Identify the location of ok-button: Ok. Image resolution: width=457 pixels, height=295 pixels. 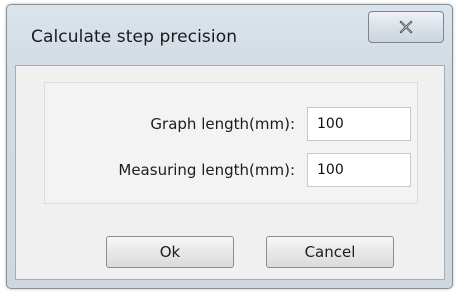
(170, 252).